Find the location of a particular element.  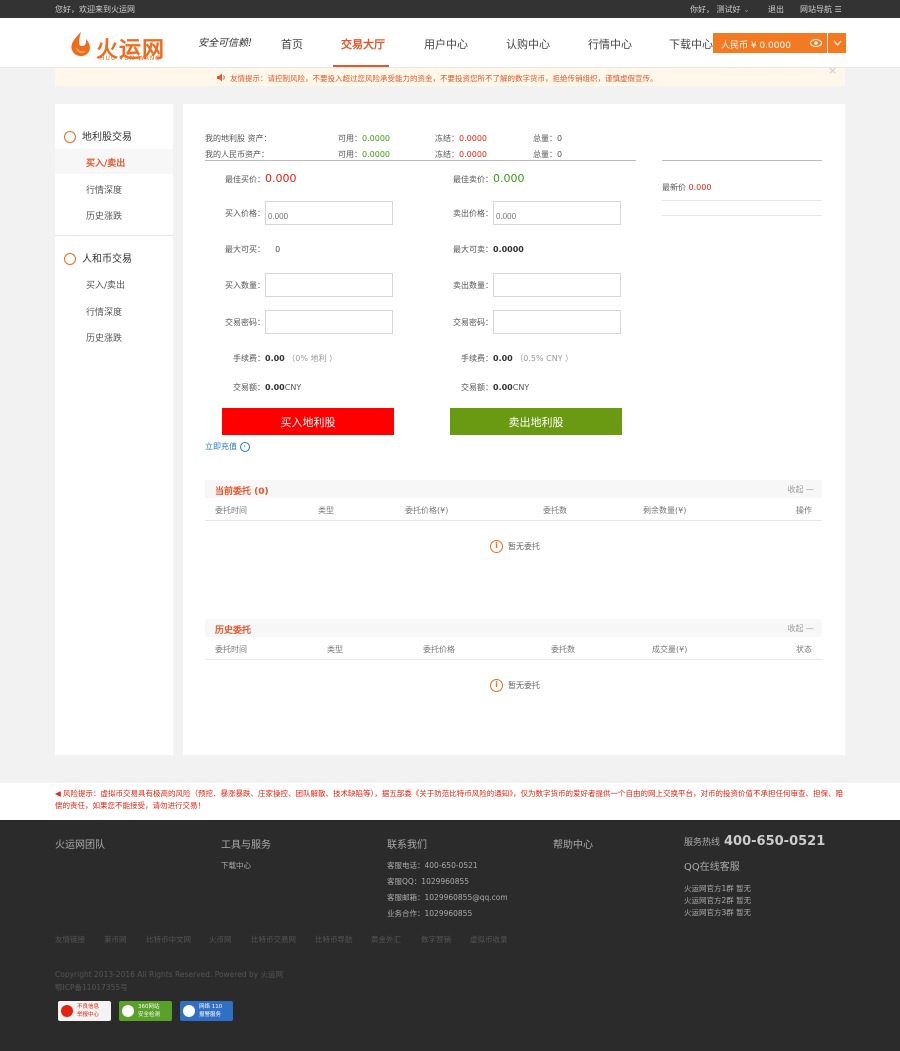

footer-team-title: 火运网团队 is located at coordinates (80, 843).